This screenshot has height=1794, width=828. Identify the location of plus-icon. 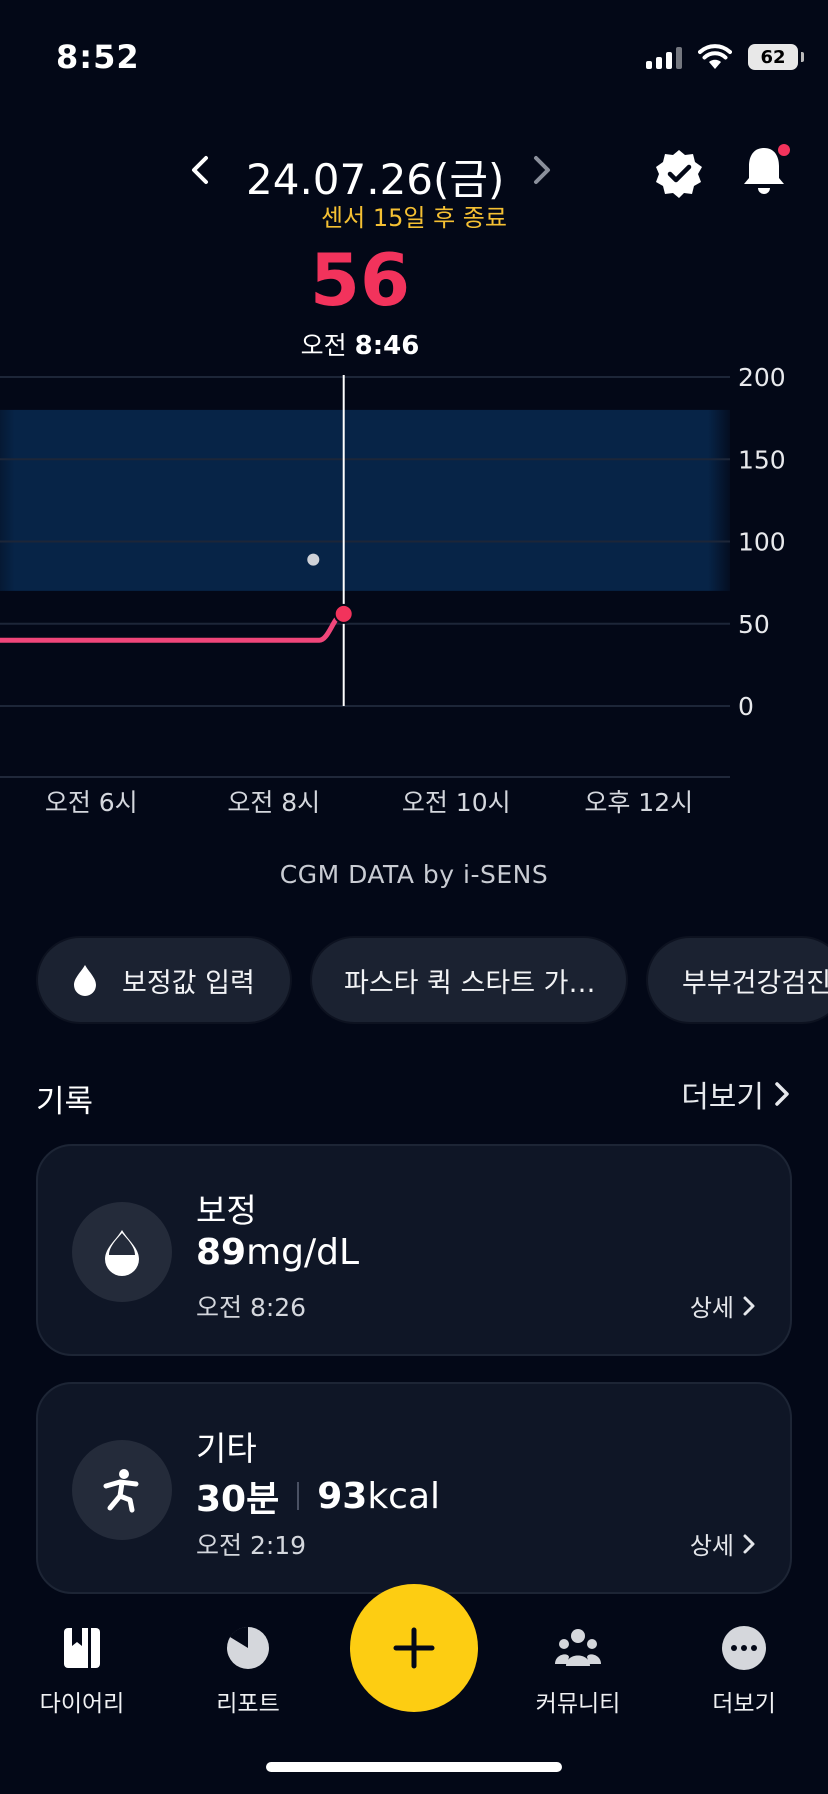
(414, 1648).